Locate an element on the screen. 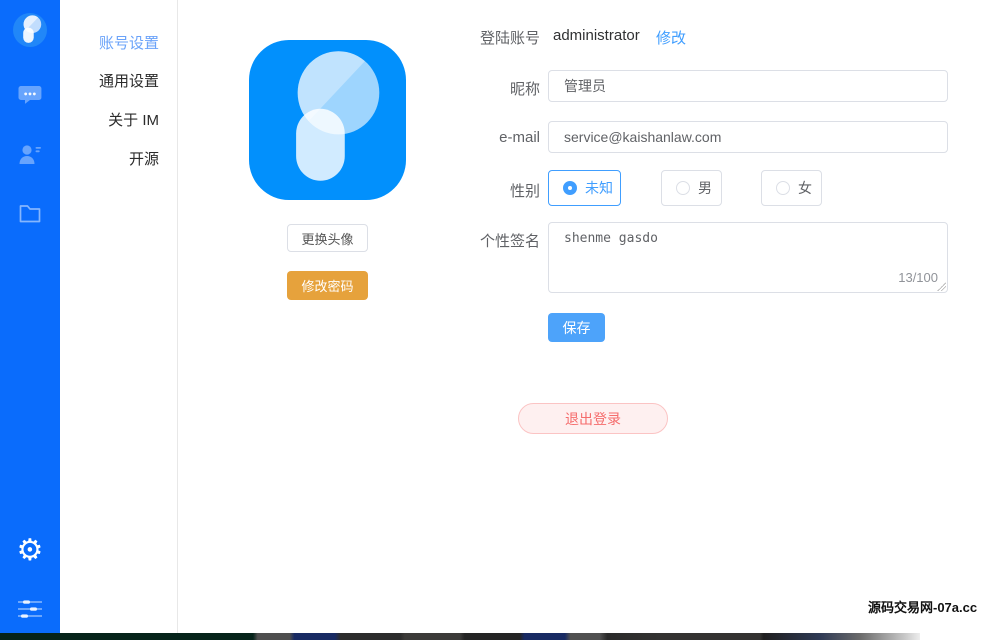  login-account-value: administrator is located at coordinates (596, 35).